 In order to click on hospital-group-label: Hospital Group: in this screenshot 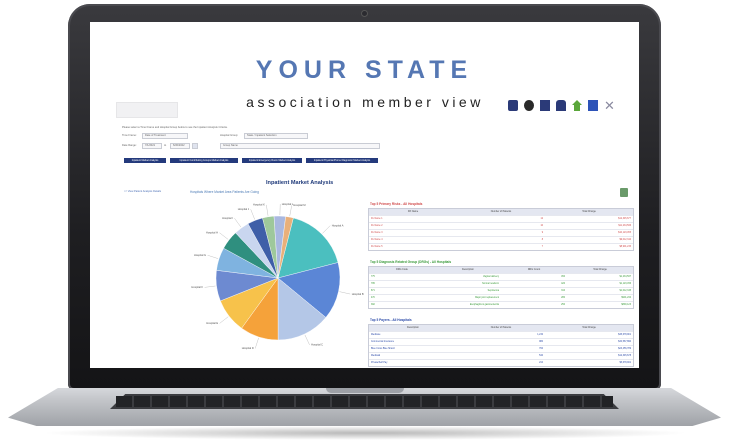, I will do `click(229, 135)`.